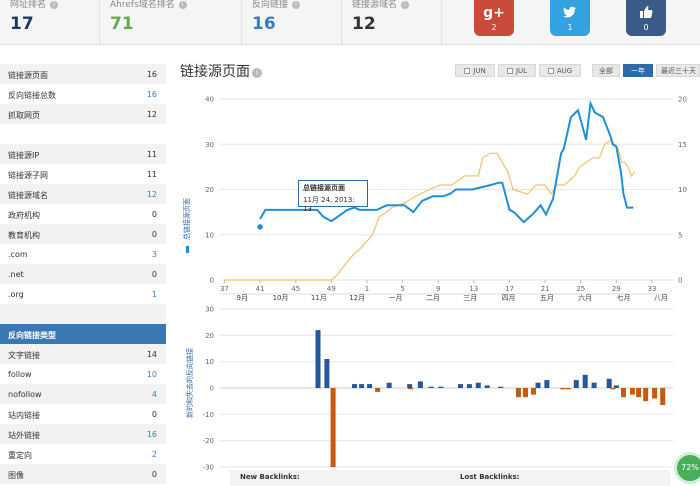 The width and height of the screenshot is (700, 486). I want to click on tooltip-value: 11月 24, 2013: 13, so click(329, 204).